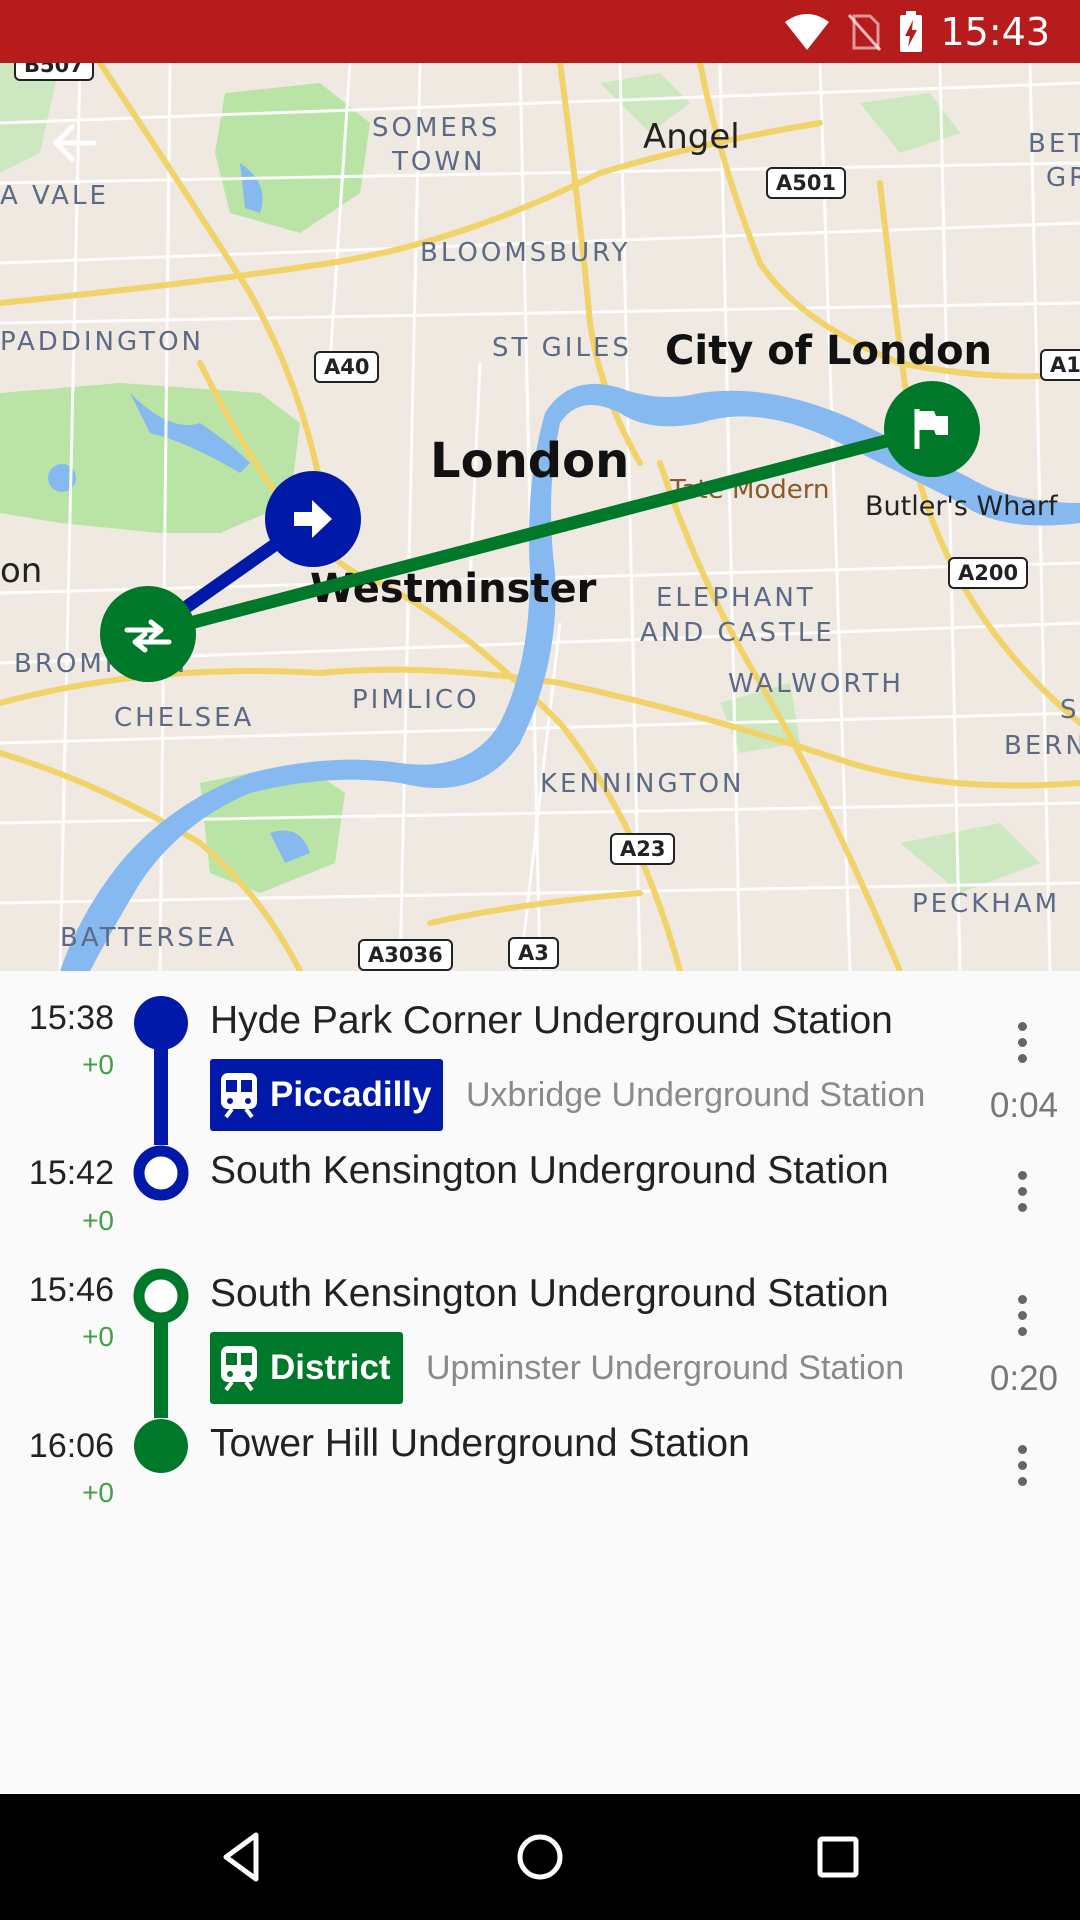  I want to click on leg-duration: 0:04, so click(1023, 1105).